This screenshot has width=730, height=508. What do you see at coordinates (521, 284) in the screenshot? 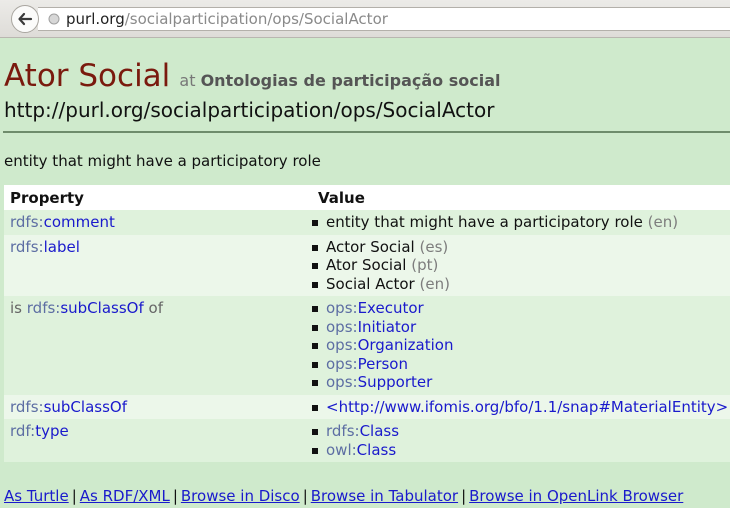
I see `value-item: Social Actor (en)` at bounding box center [521, 284].